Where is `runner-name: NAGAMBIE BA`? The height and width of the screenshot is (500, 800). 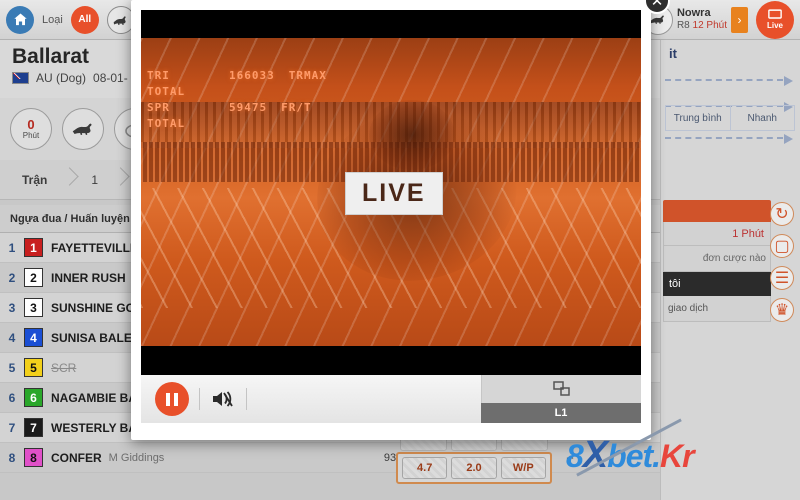 runner-name: NAGAMBIE BA is located at coordinates (94, 397).